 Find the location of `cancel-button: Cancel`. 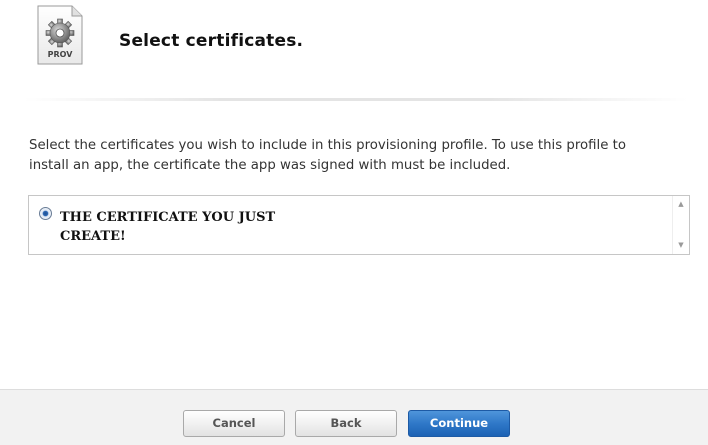

cancel-button: Cancel is located at coordinates (234, 423).